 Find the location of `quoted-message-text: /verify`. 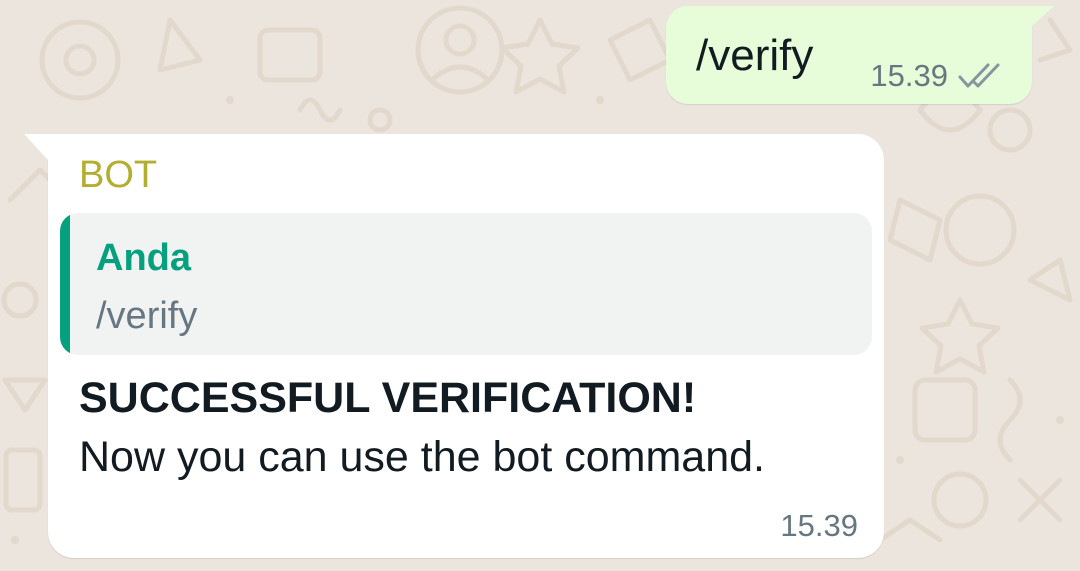

quoted-message-text: /verify is located at coordinates (147, 316).